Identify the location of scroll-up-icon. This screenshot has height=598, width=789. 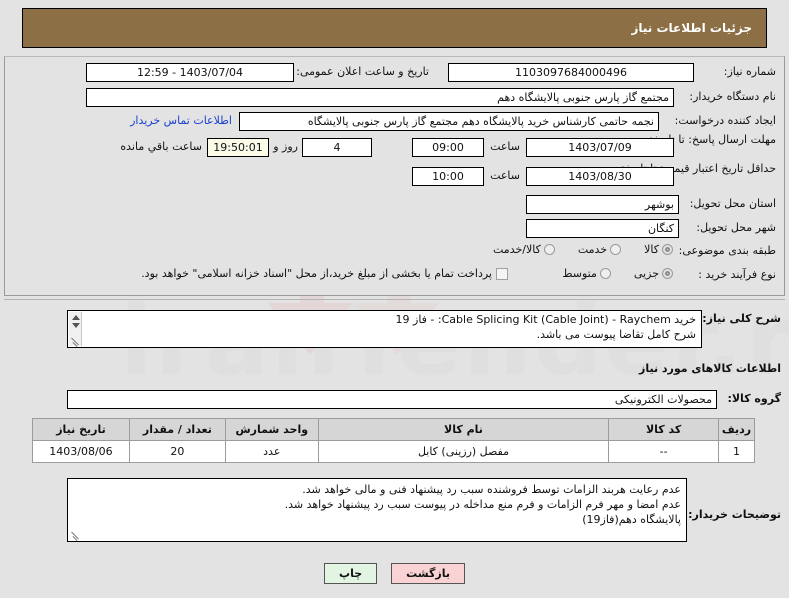
(76, 317).